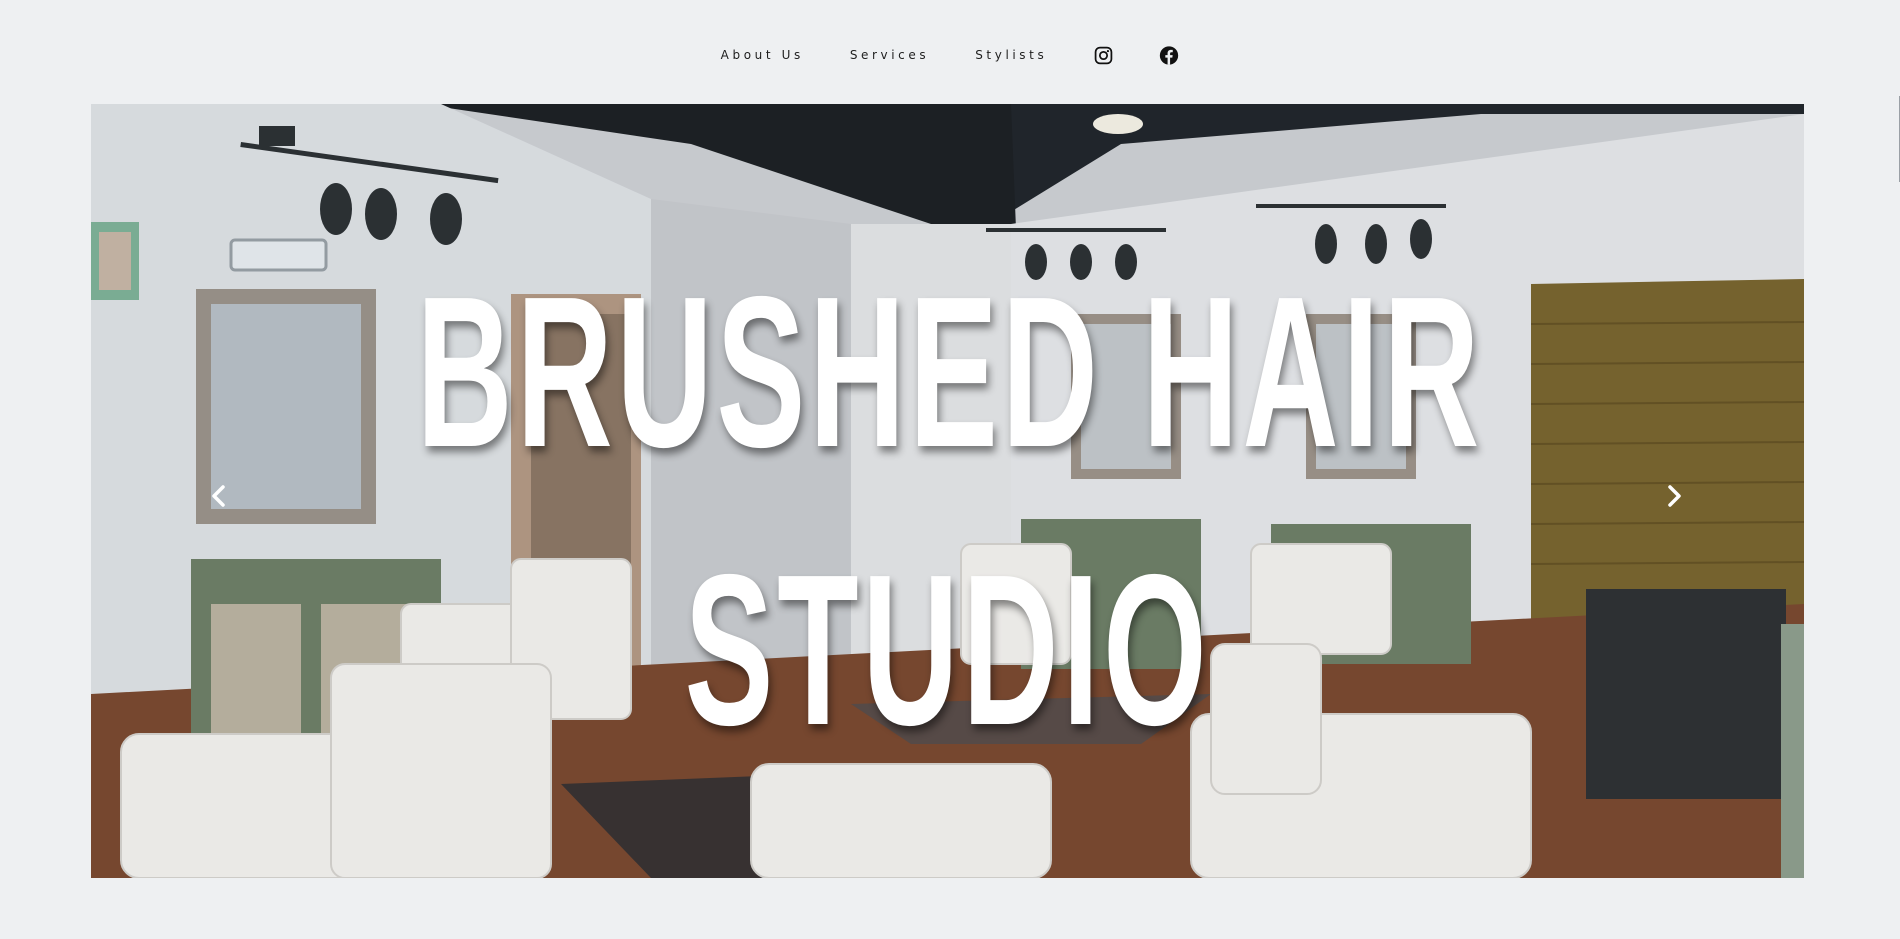  I want to click on slider-next-button, so click(1674, 496).